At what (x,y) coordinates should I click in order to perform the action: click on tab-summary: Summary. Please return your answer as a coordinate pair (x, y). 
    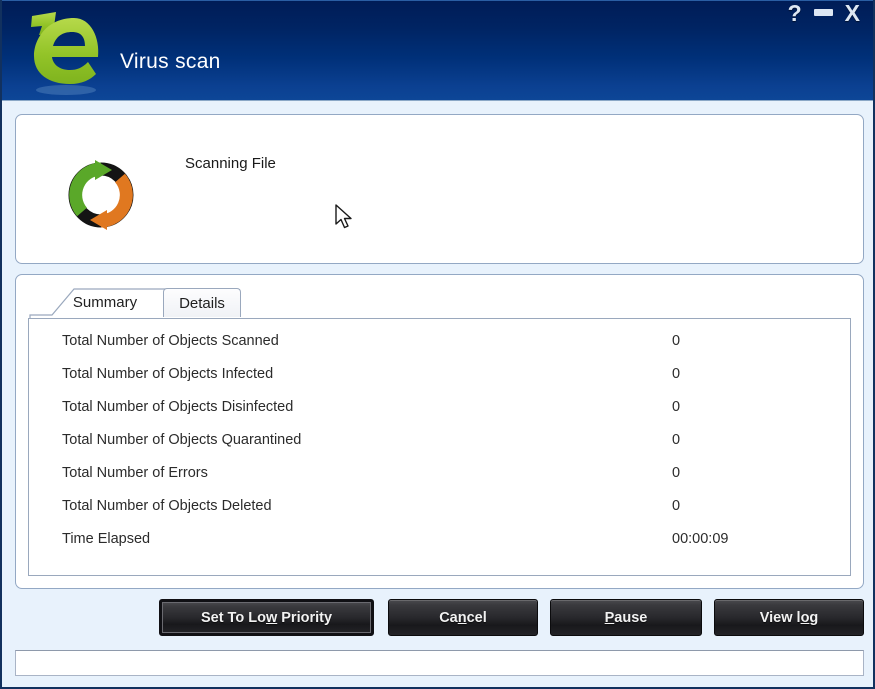
    Looking at the image, I should click on (105, 302).